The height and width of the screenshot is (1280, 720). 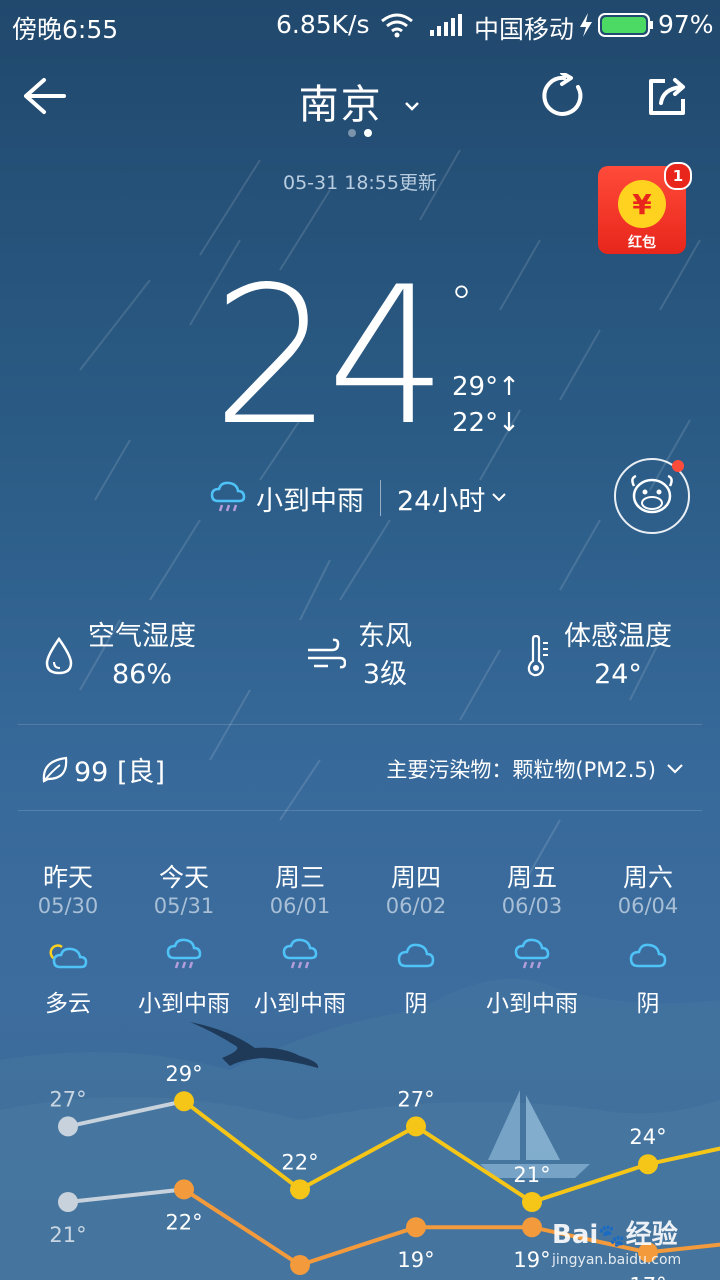 I want to click on high-temperature: 29°↑, so click(x=486, y=387).